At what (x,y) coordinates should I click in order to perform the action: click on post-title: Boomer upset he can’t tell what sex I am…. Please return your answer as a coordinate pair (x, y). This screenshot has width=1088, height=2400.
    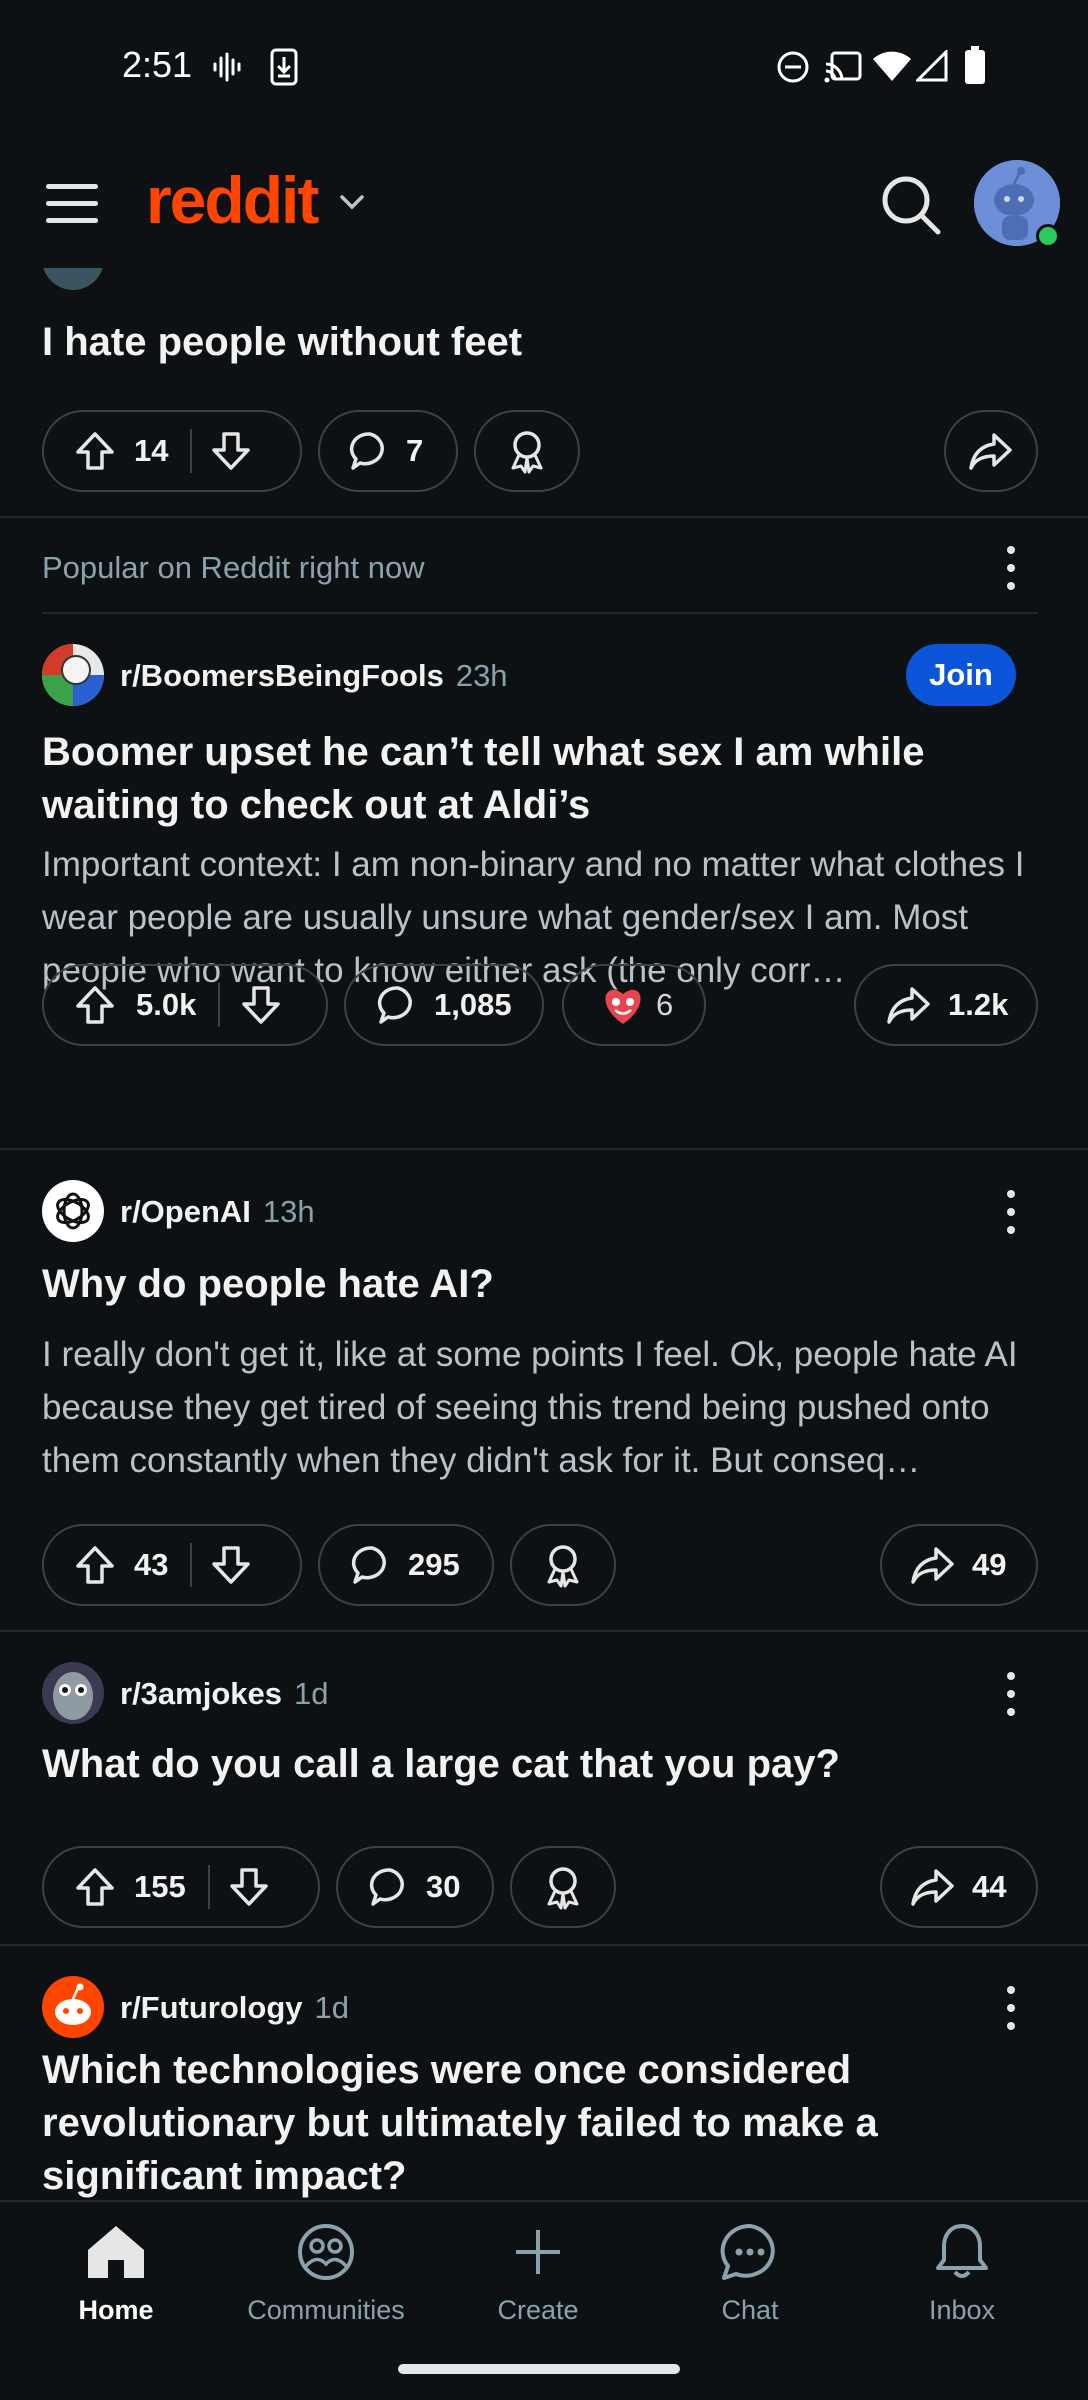
    Looking at the image, I should click on (542, 779).